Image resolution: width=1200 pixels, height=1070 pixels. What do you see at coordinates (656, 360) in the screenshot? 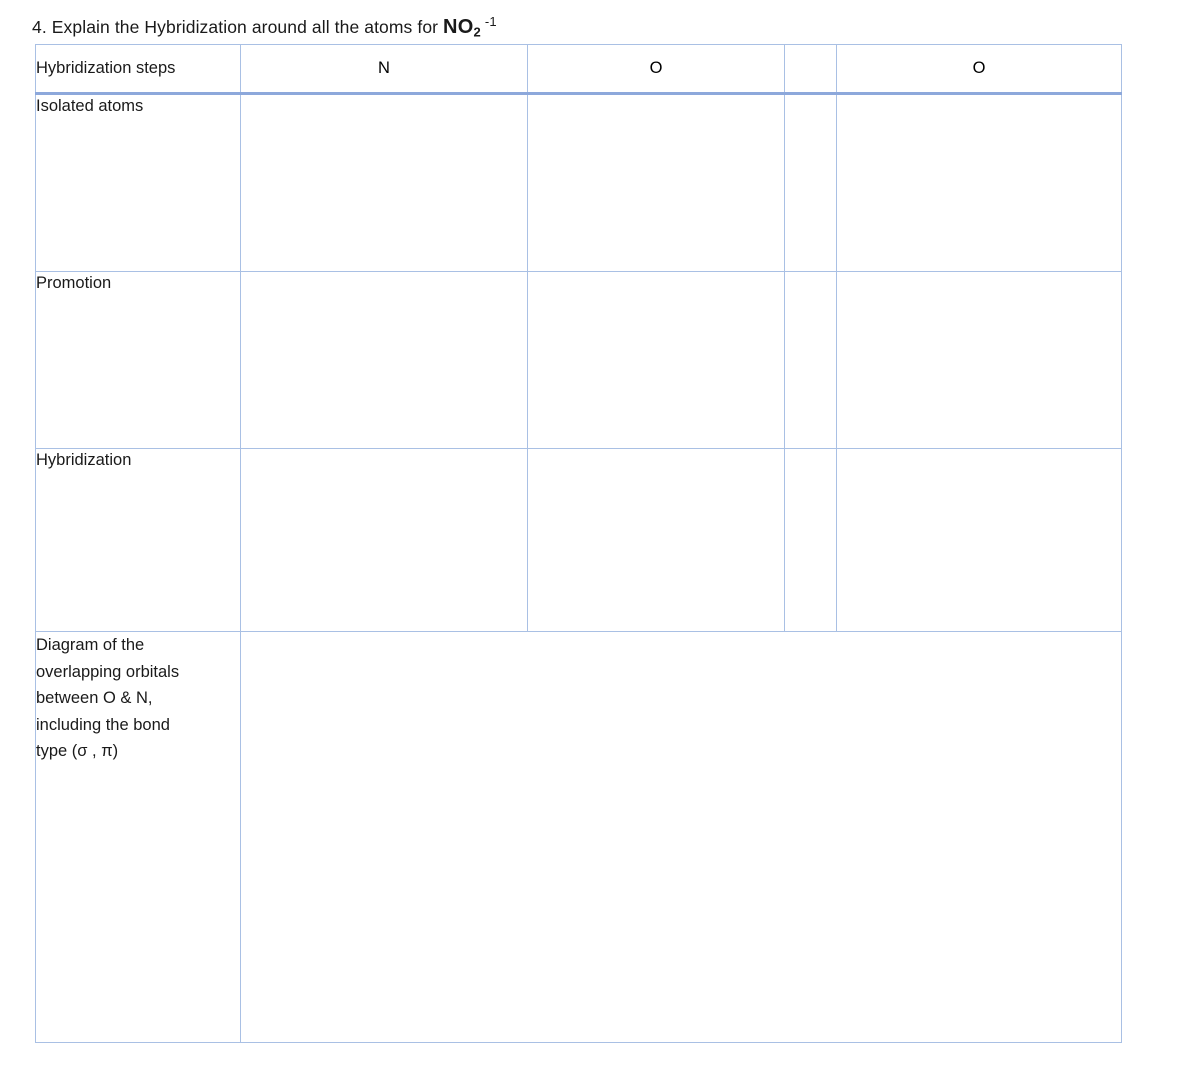
I see `answer-cell-promotion-o1` at bounding box center [656, 360].